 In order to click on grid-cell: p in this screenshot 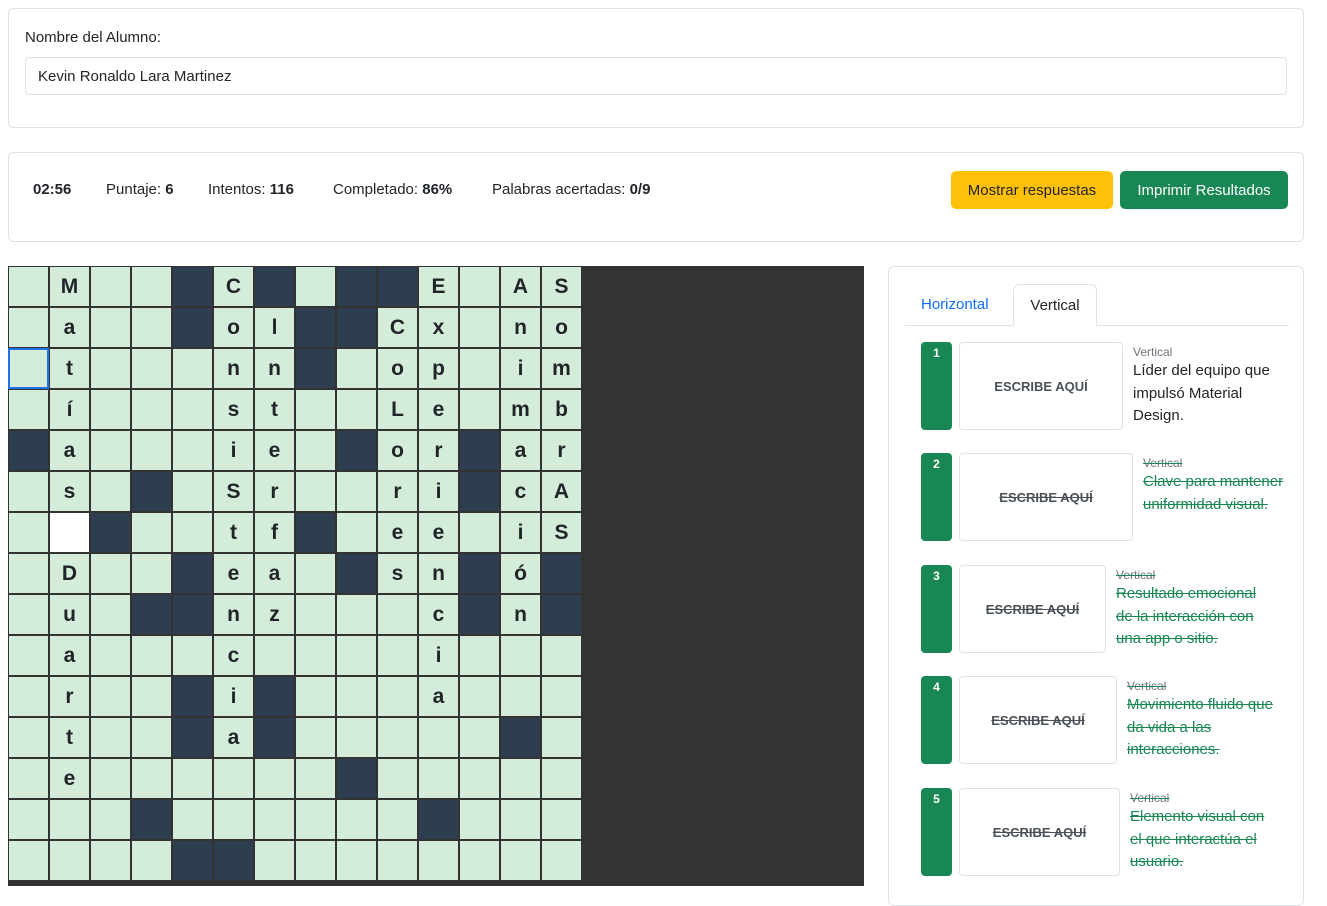, I will do `click(438, 368)`.